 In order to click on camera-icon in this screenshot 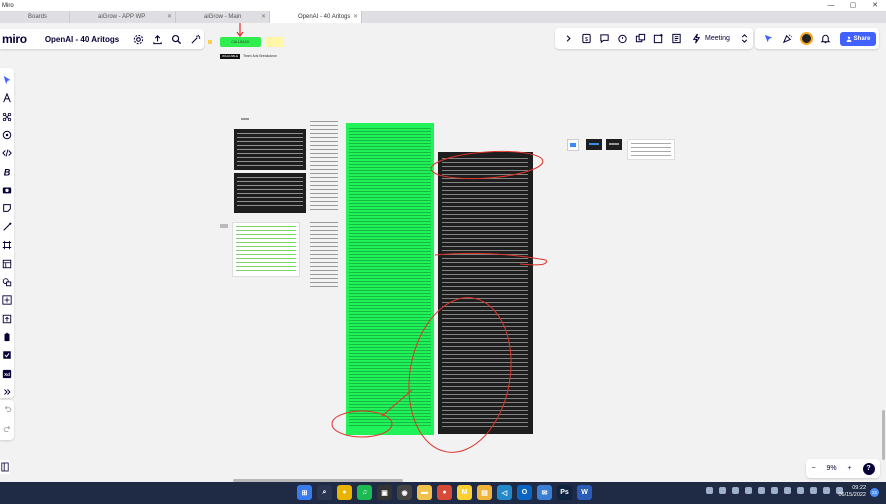, I will do `click(7, 190)`.